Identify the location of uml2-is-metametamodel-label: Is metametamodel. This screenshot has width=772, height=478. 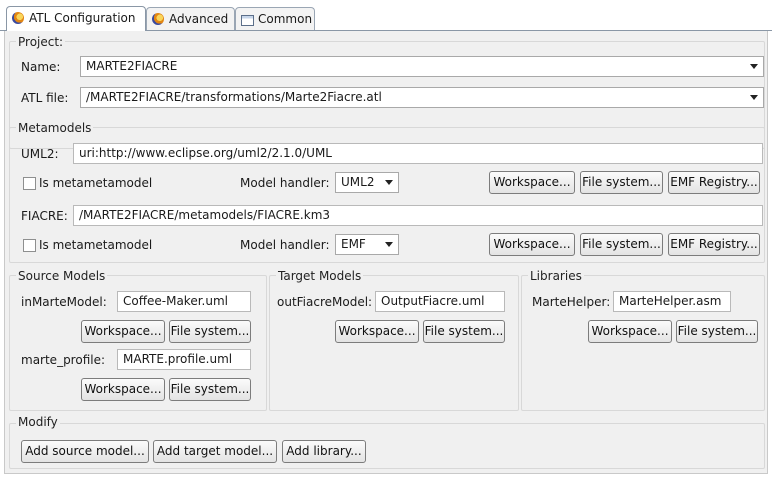
(96, 183).